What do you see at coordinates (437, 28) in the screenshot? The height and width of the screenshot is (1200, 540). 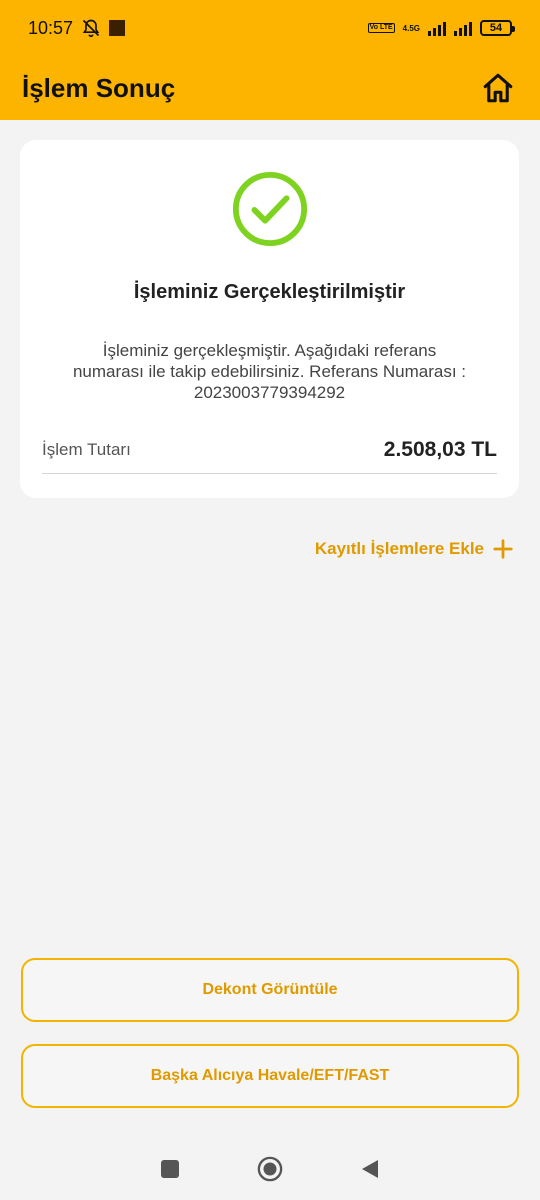 I see `signal-icon` at bounding box center [437, 28].